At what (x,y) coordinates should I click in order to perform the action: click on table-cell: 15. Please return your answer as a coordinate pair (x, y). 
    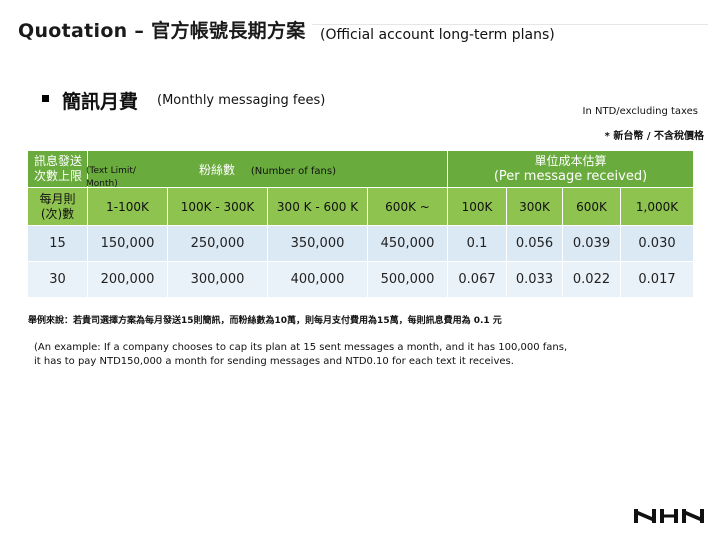
    Looking at the image, I should click on (57, 243).